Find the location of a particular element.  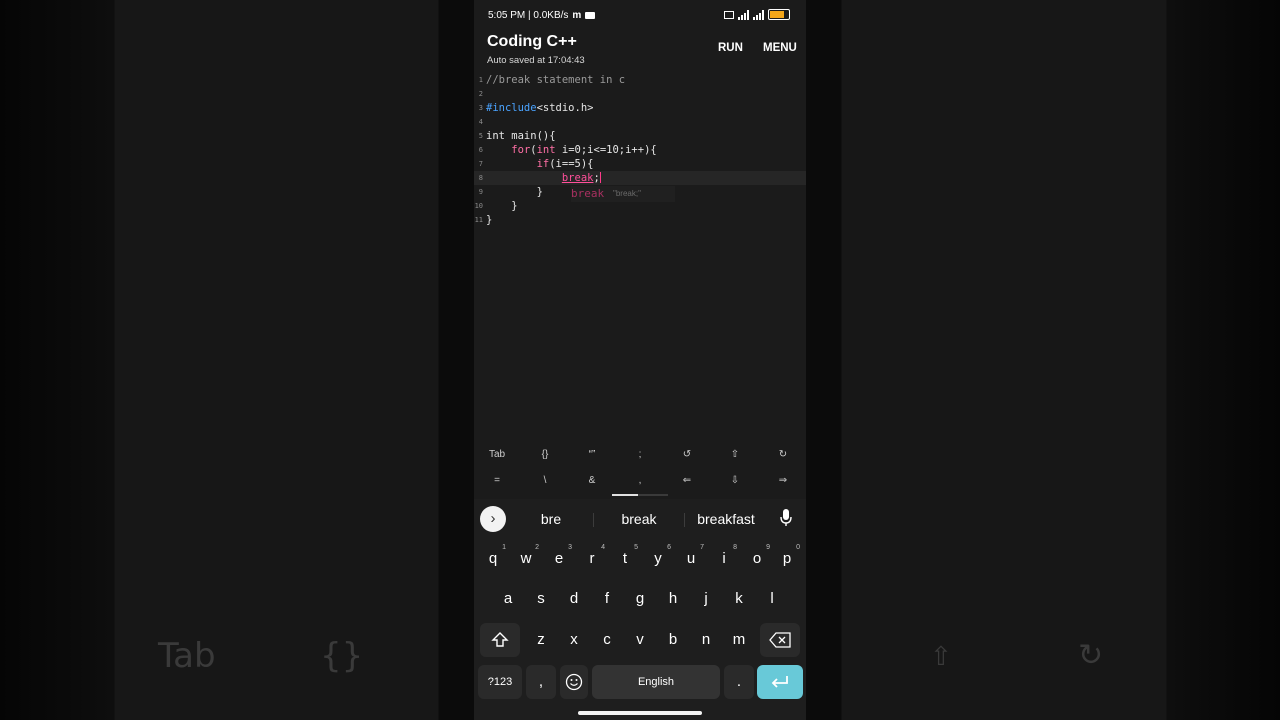

tab-key: Tab is located at coordinates (497, 454).